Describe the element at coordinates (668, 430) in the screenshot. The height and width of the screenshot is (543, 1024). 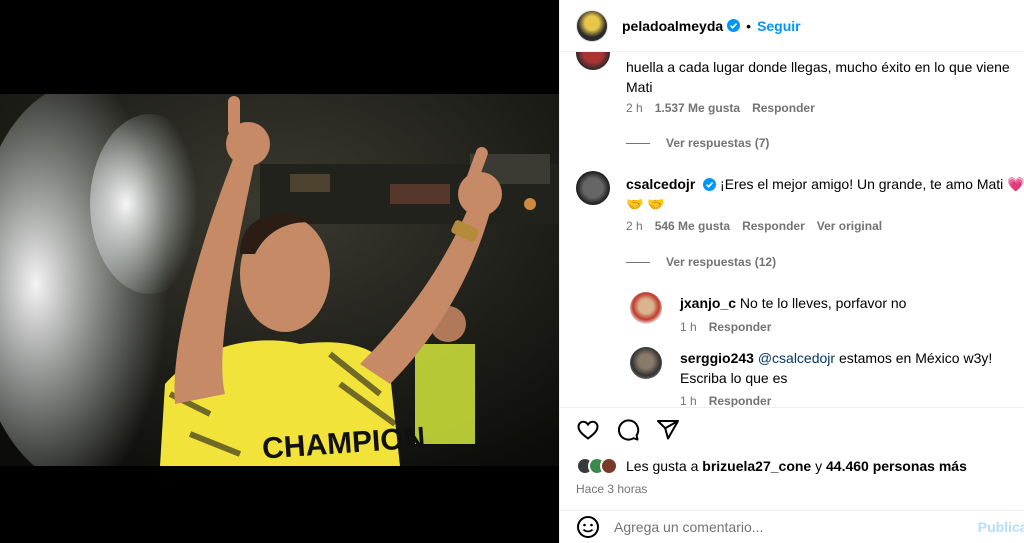
I see `share-icon` at that location.